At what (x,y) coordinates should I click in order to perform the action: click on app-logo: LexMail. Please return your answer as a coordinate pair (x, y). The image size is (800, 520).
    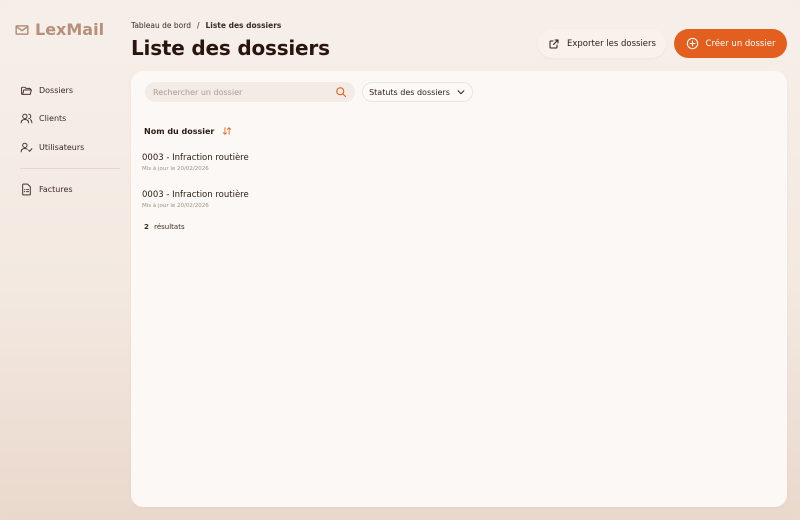
    Looking at the image, I should click on (59, 29).